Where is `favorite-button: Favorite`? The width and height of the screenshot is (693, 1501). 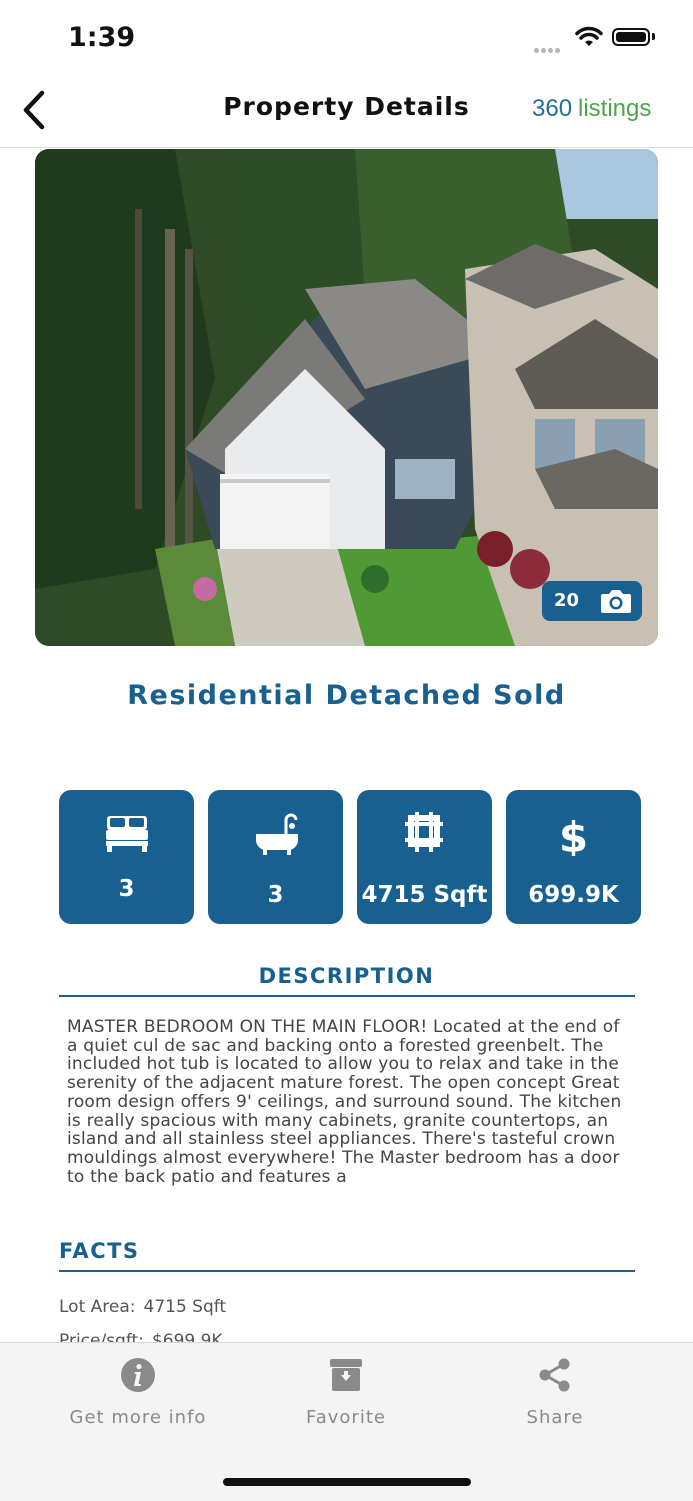
favorite-button: Favorite is located at coordinates (346, 1392).